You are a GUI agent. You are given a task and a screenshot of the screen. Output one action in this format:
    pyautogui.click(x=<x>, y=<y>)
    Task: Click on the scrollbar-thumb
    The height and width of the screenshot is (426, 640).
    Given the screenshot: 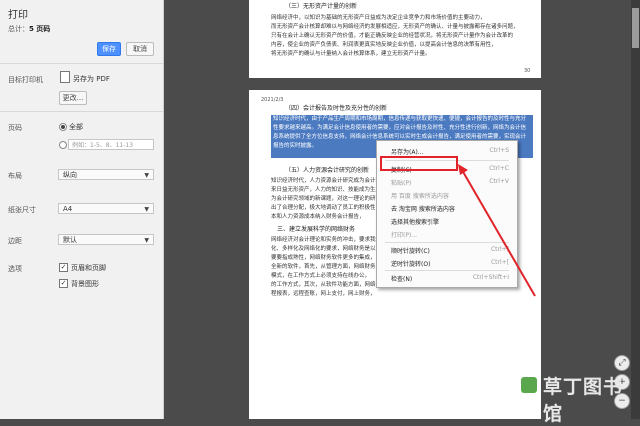 What is the action you would take?
    pyautogui.click(x=635, y=28)
    